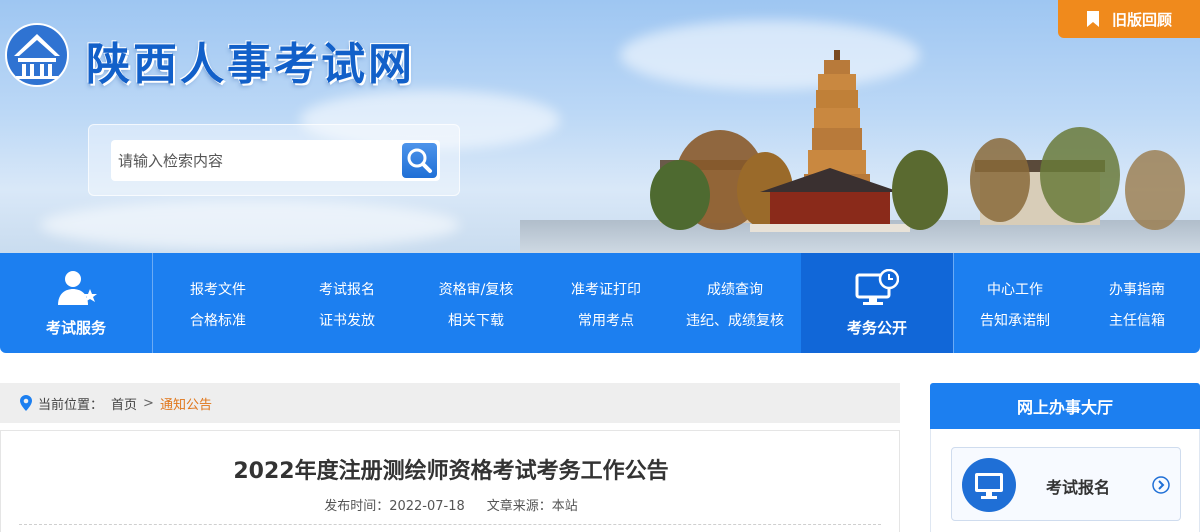  Describe the element at coordinates (255, 160) in the screenshot. I see `search-input` at that location.